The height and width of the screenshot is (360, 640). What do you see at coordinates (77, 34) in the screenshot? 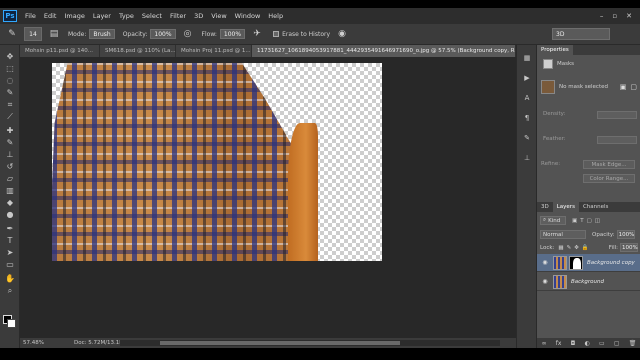
I see `mode-label: Mode:` at bounding box center [77, 34].